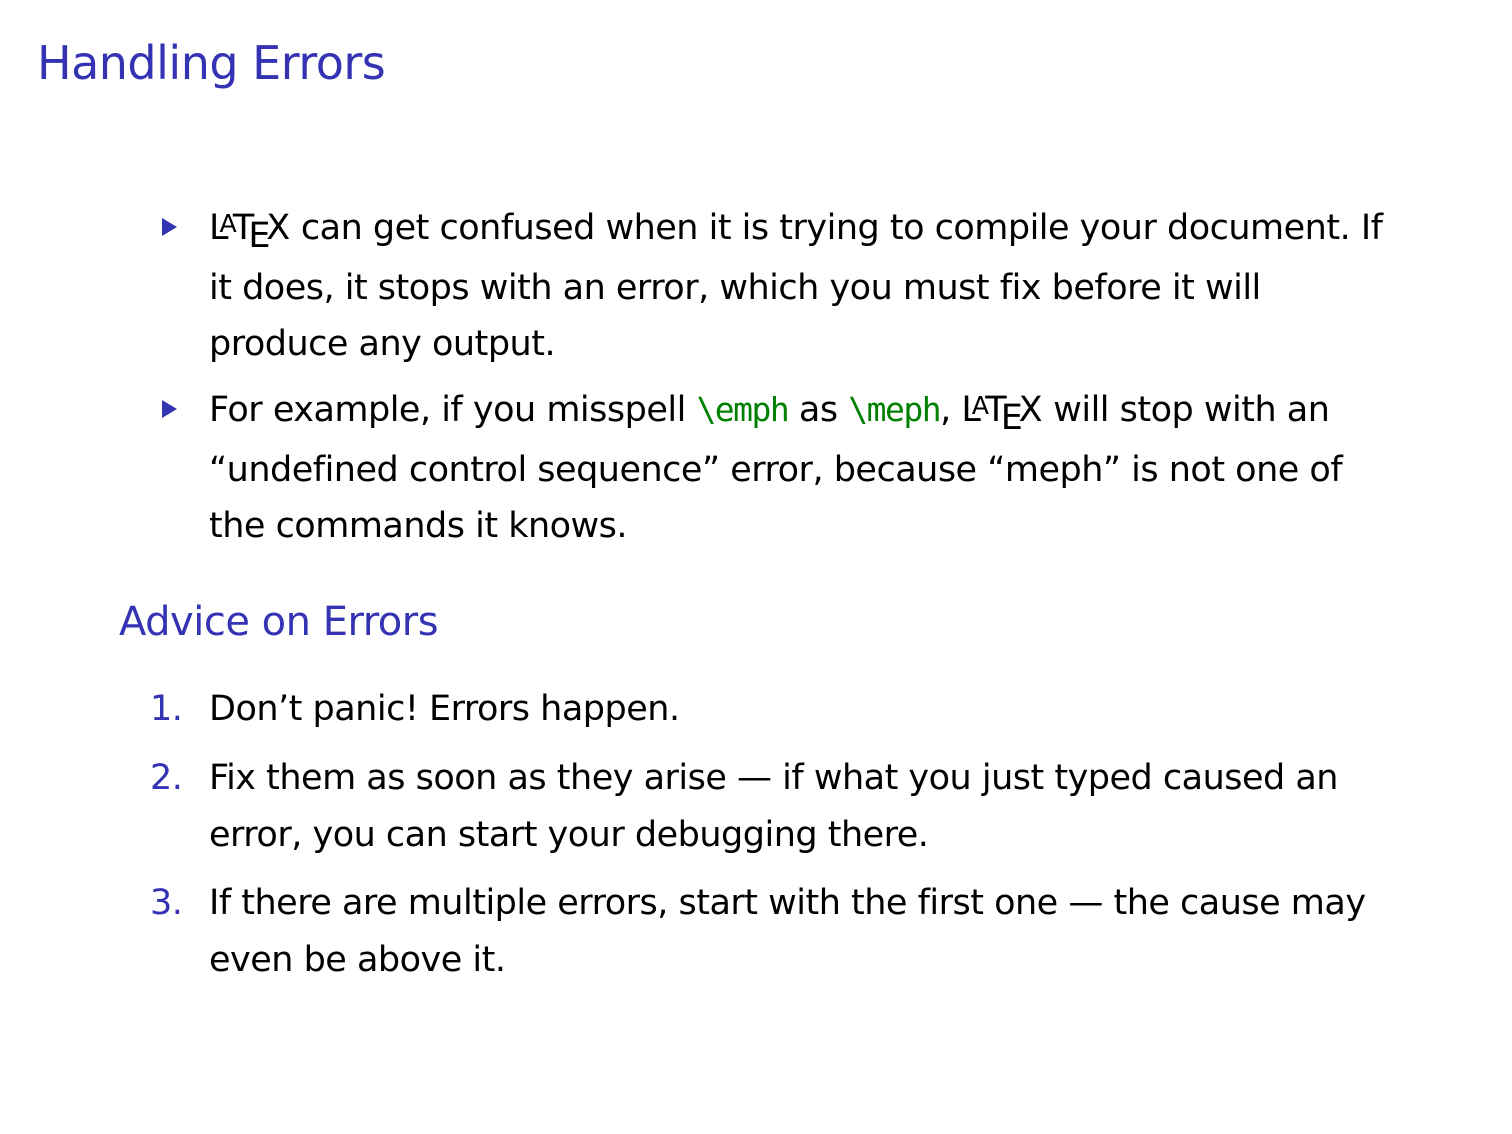  Describe the element at coordinates (742, 409) in the screenshot. I see `code-emph: \emph` at that location.